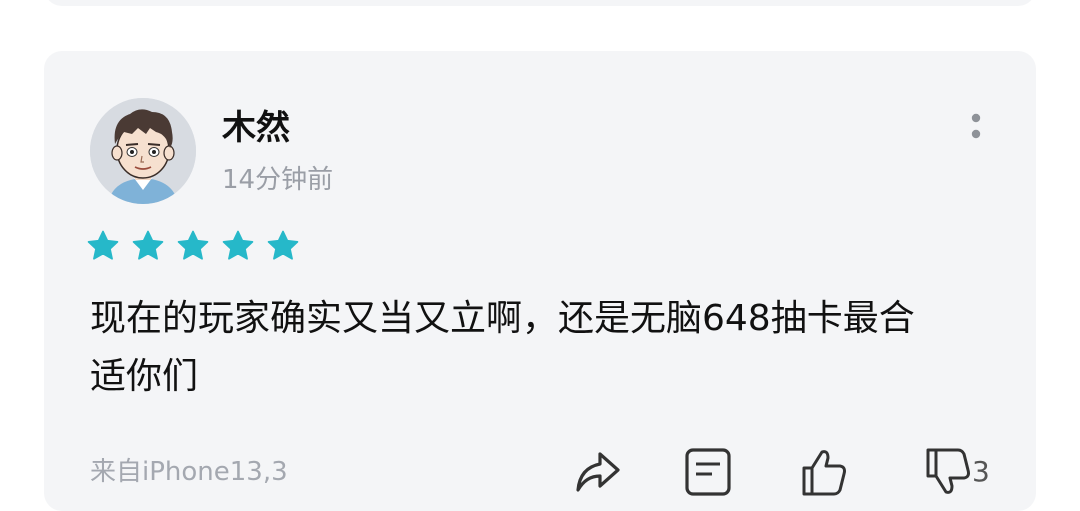 Image resolution: width=1080 pixels, height=511 pixels. Describe the element at coordinates (278, 180) in the screenshot. I see `post-time: 14分钟前` at that location.